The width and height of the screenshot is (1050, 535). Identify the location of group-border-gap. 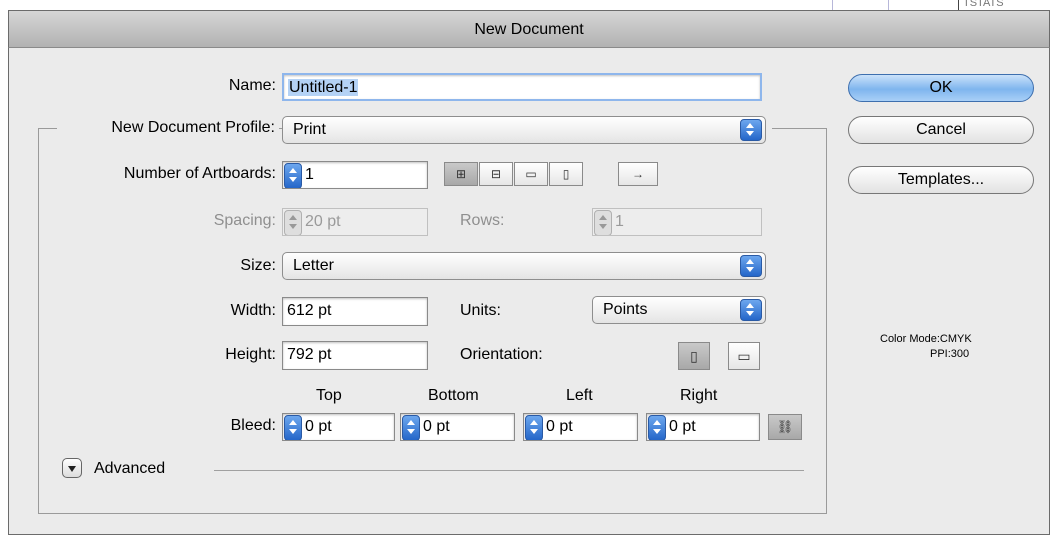
(769, 128).